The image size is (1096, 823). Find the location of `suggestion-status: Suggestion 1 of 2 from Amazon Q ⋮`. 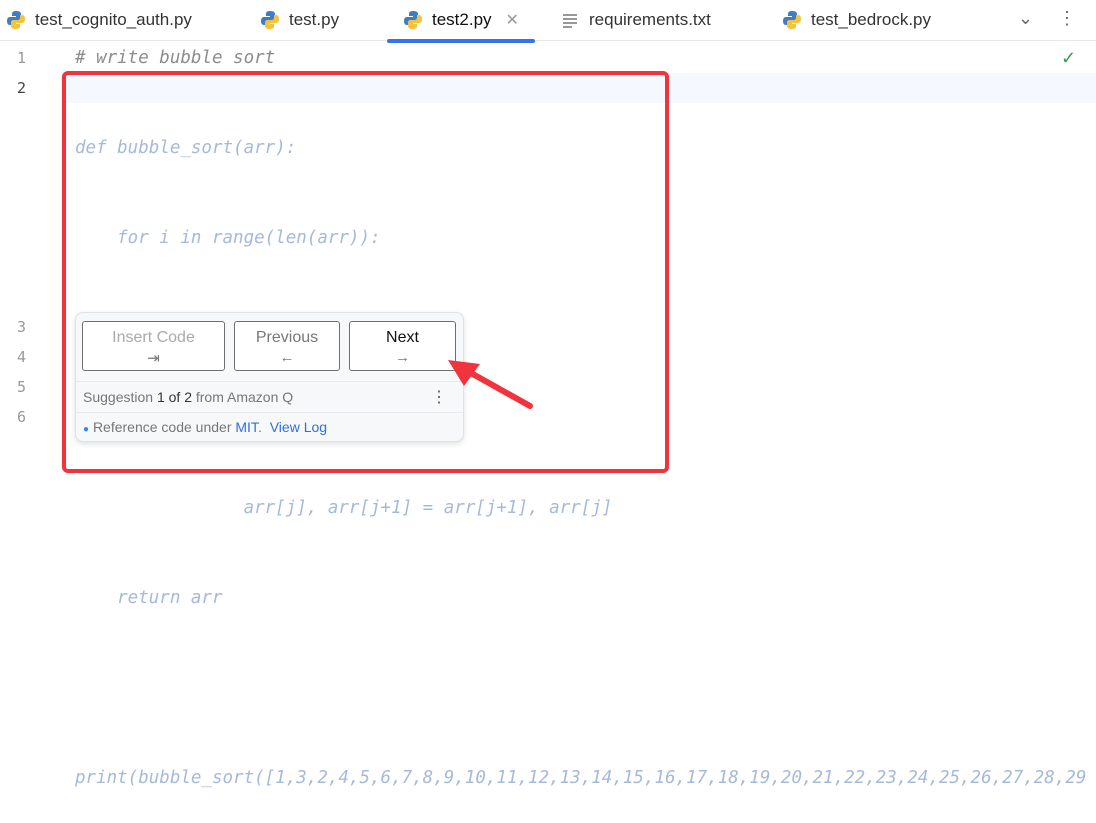

suggestion-status: Suggestion 1 of 2 from Amazon Q ⋮ is located at coordinates (269, 396).